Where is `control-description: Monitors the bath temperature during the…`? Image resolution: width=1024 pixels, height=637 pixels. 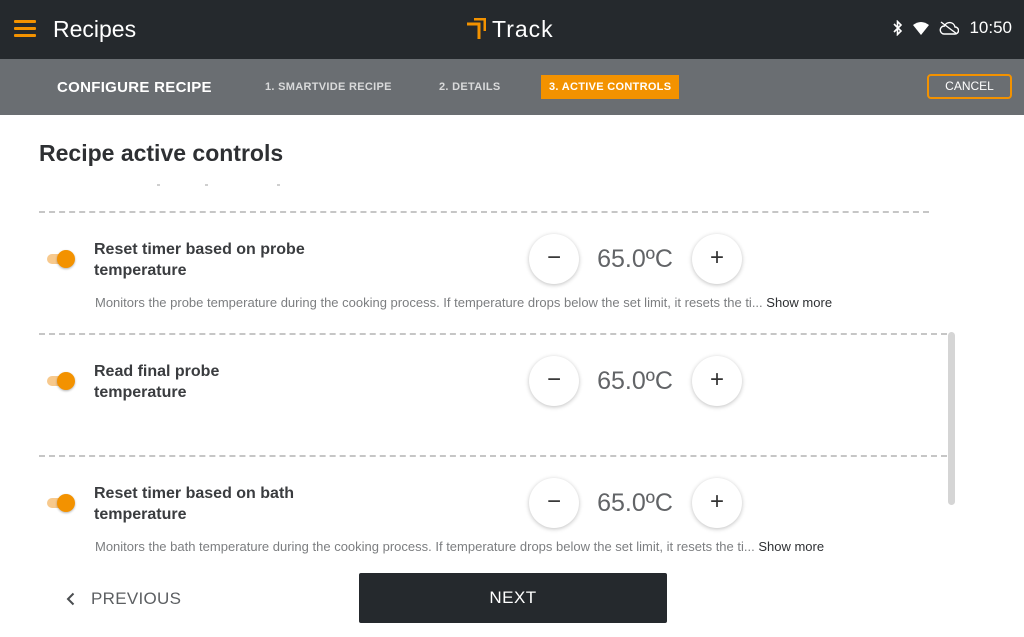
control-description: Monitors the bath temperature during the… is located at coordinates (459, 546).